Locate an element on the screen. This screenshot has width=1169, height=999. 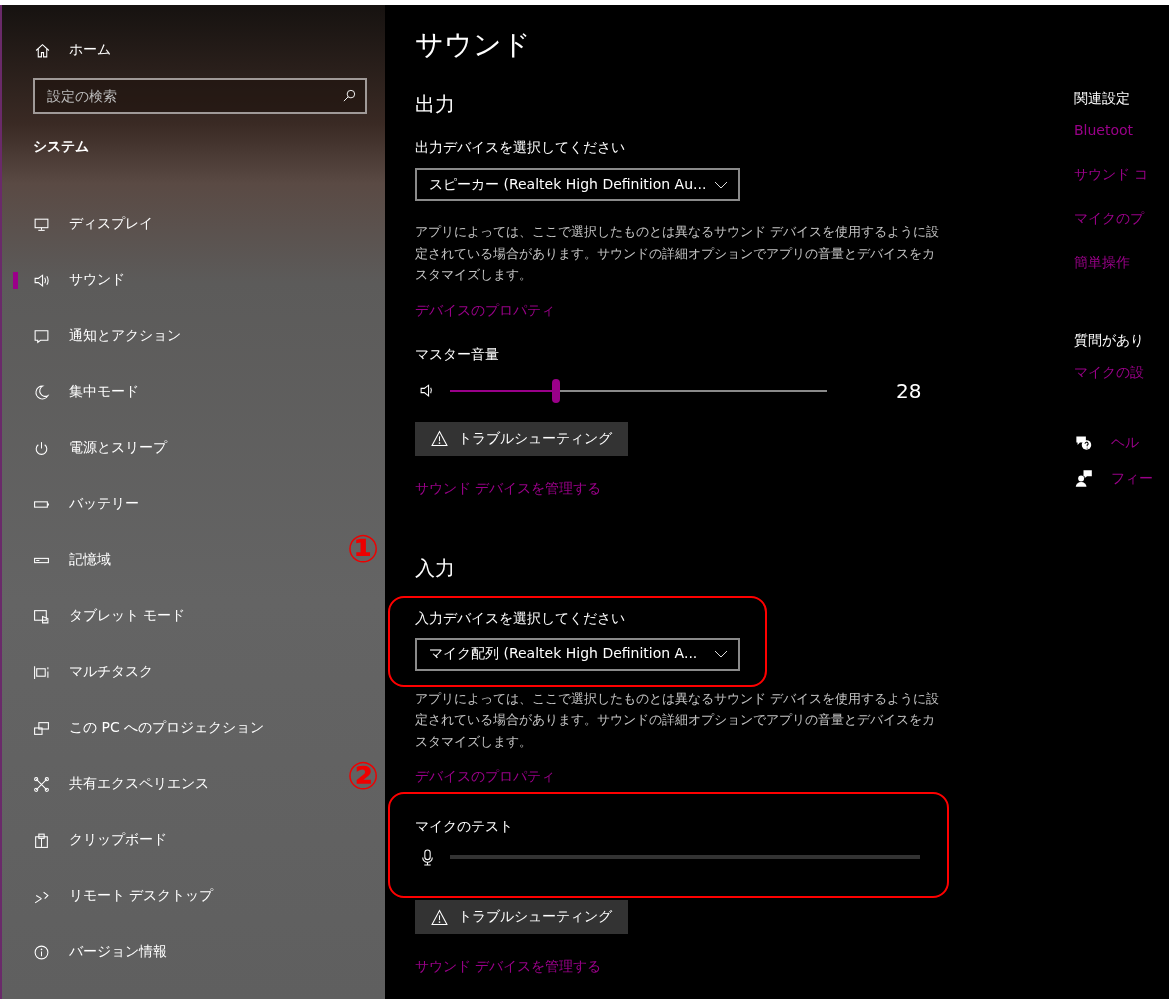
moon-icon is located at coordinates (41, 392).